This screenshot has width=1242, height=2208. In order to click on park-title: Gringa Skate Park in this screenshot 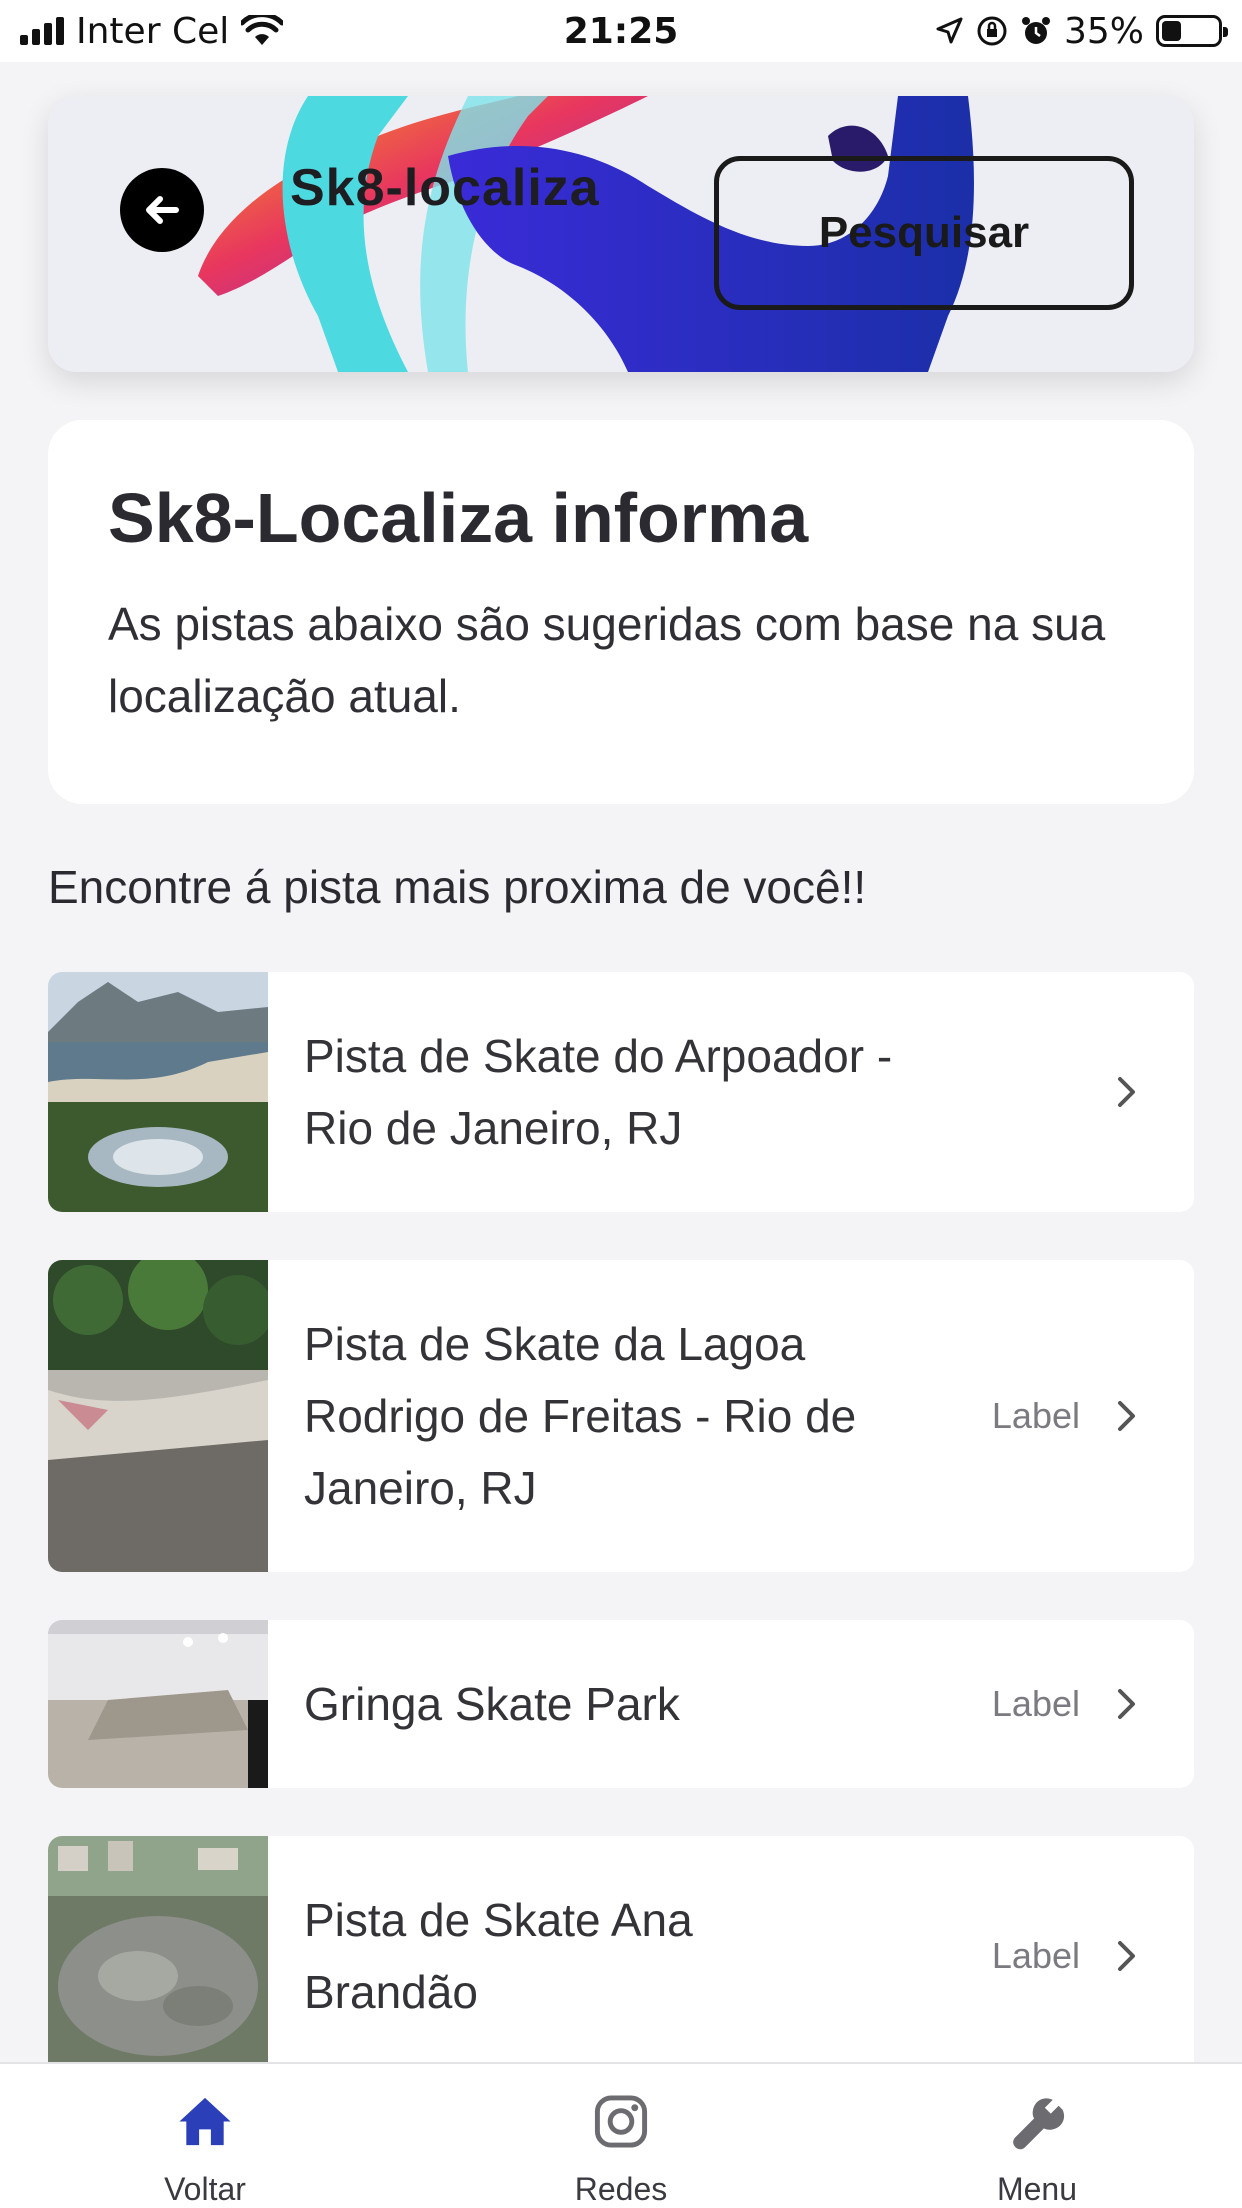, I will do `click(492, 1704)`.